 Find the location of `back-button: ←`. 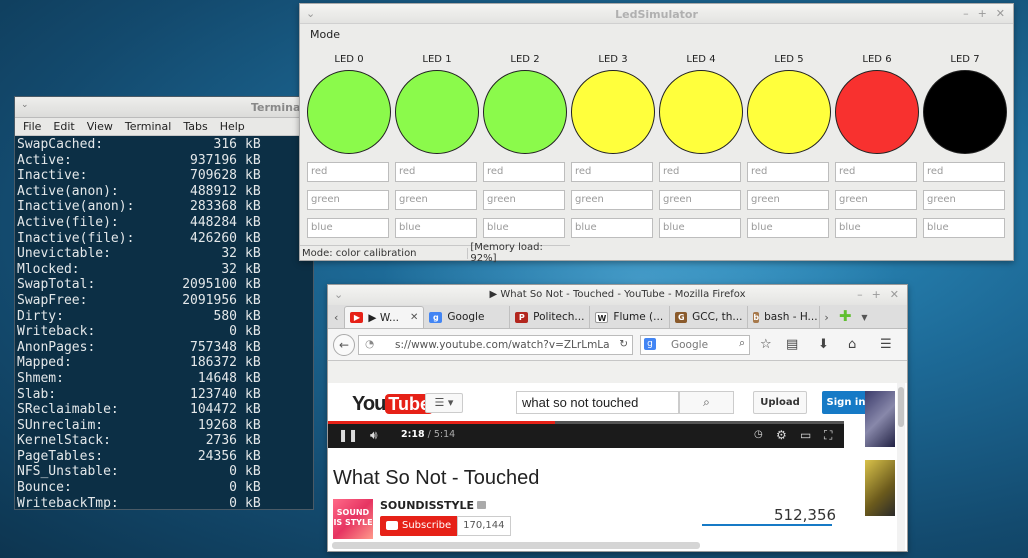

back-button: ← is located at coordinates (344, 345).